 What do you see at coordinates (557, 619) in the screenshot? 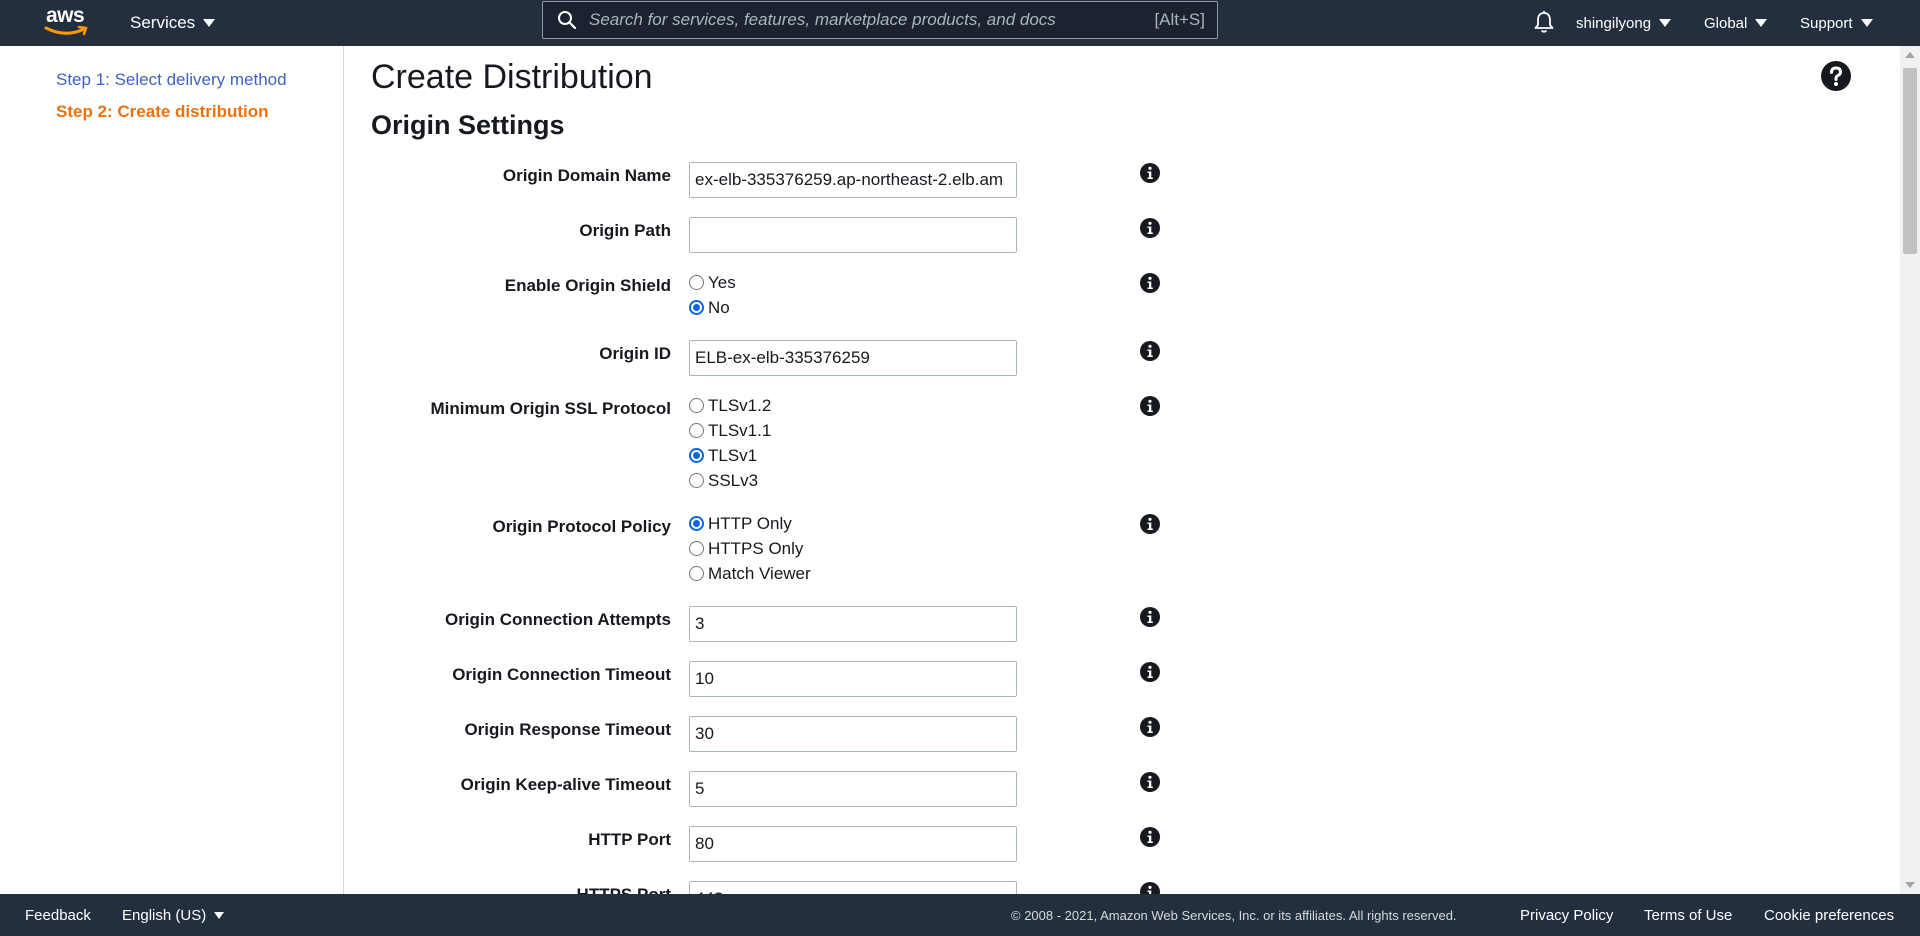
I see `origin-connection-attempts-label: Origin Connection Attempts` at bounding box center [557, 619].